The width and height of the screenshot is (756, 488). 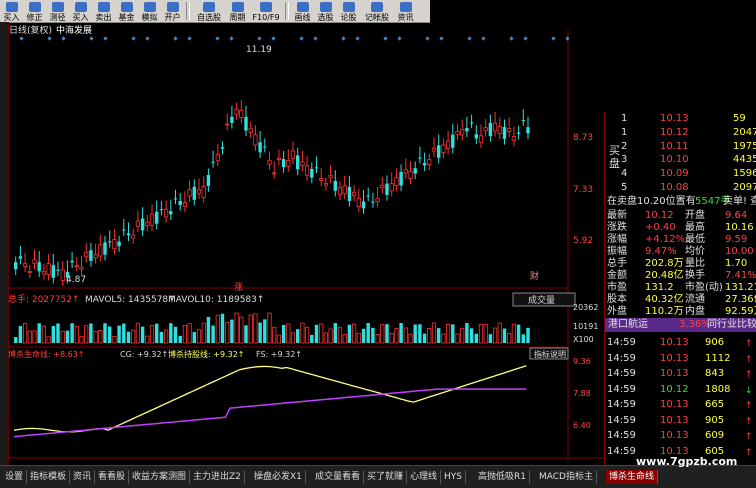 What do you see at coordinates (680, 147) in the screenshot?
I see `orderbook-row: 2 10.11 1975` at bounding box center [680, 147].